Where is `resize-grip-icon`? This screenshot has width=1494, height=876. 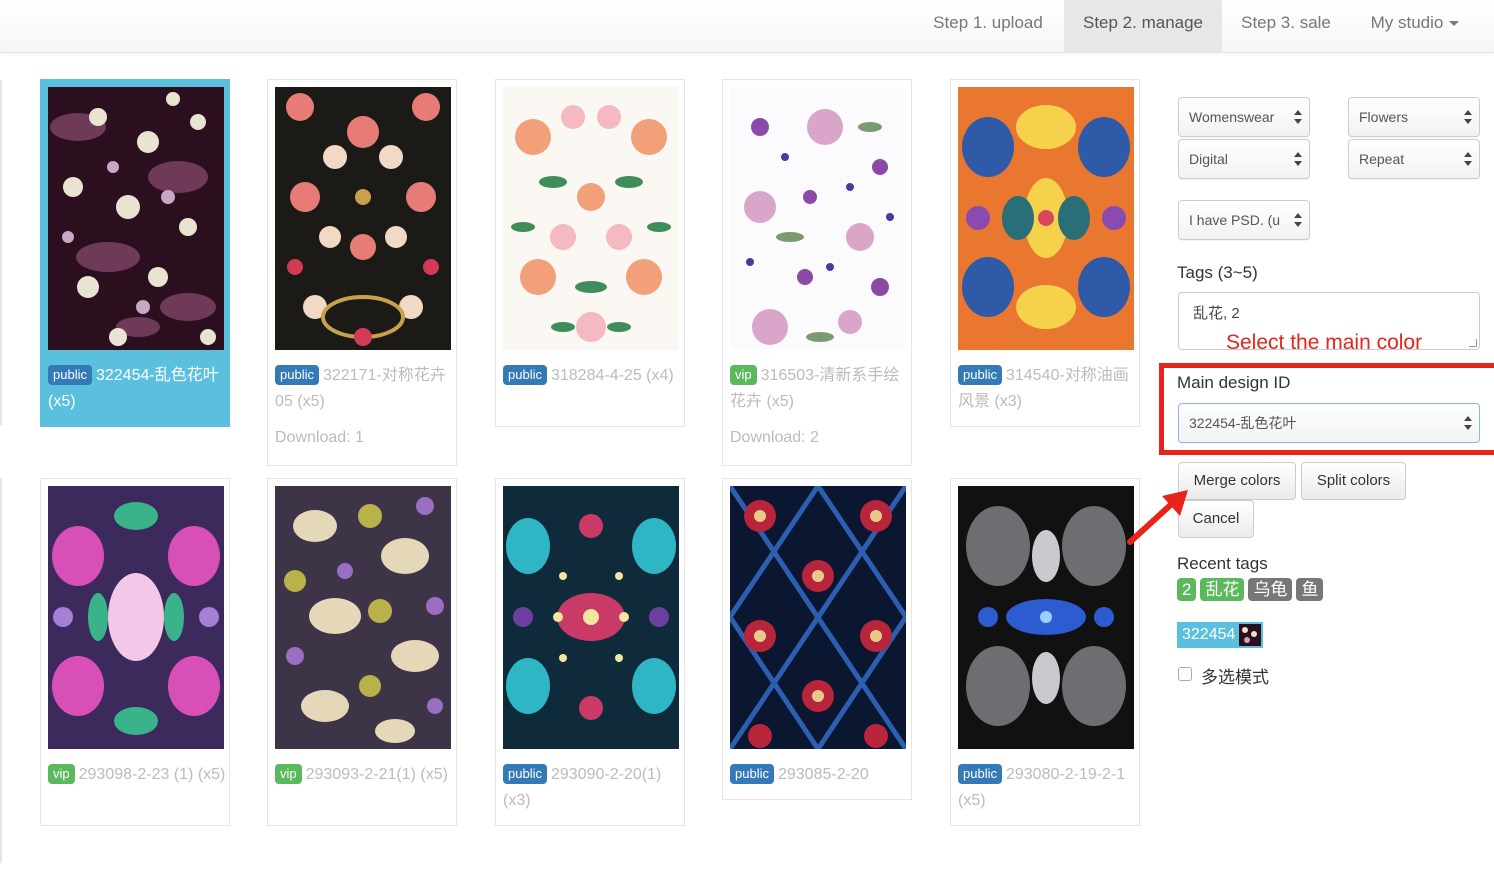
resize-grip-icon is located at coordinates (1473, 343).